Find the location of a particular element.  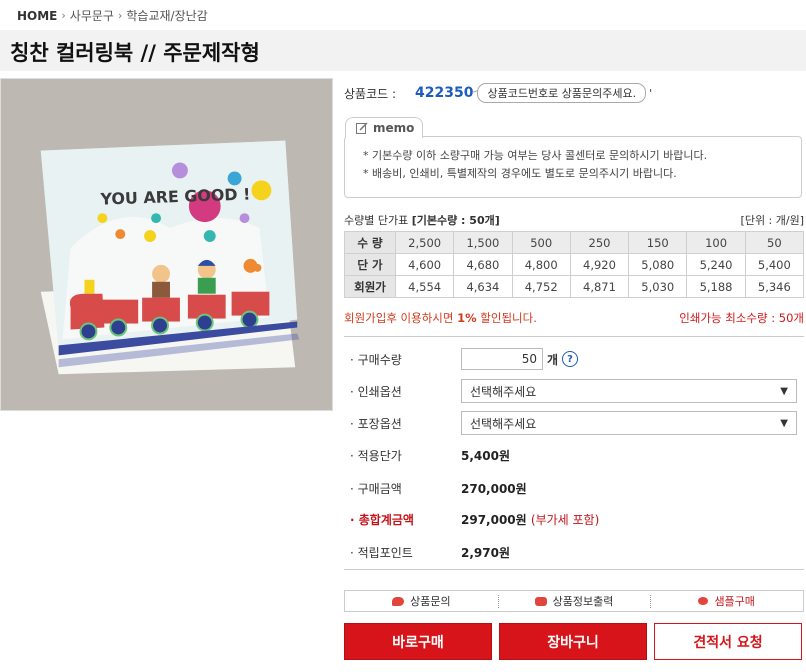

memo-line: * 배송비, 인쇄비, 특별제작의 경우에도 별도로 문의주시기 바랍니다. is located at coordinates (520, 173).